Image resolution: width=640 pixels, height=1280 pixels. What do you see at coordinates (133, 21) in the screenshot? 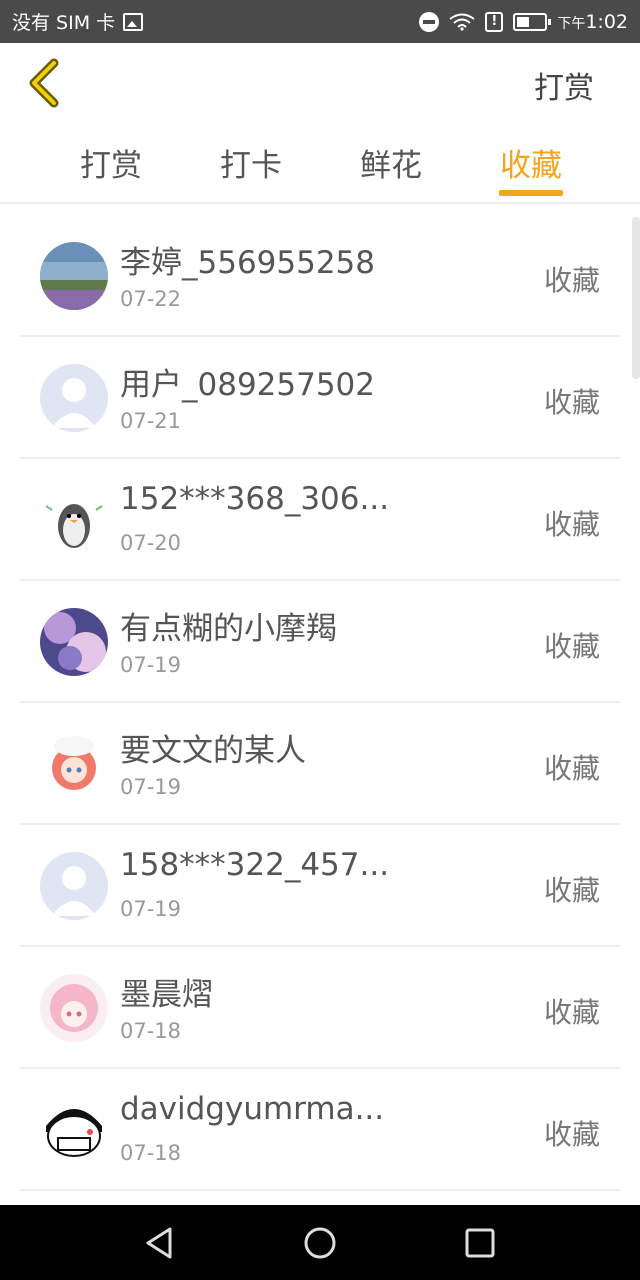
I see `image-notification-icon` at bounding box center [133, 21].